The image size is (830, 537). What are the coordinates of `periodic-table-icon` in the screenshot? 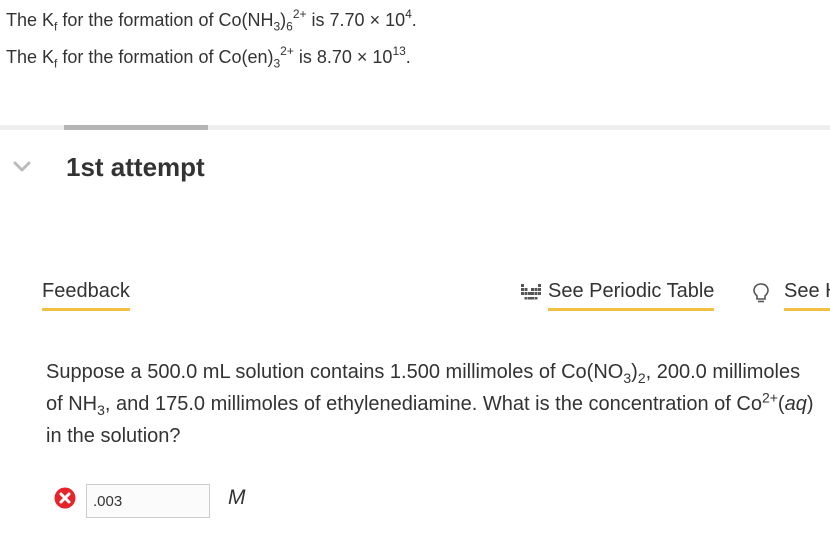 It's located at (531, 292).